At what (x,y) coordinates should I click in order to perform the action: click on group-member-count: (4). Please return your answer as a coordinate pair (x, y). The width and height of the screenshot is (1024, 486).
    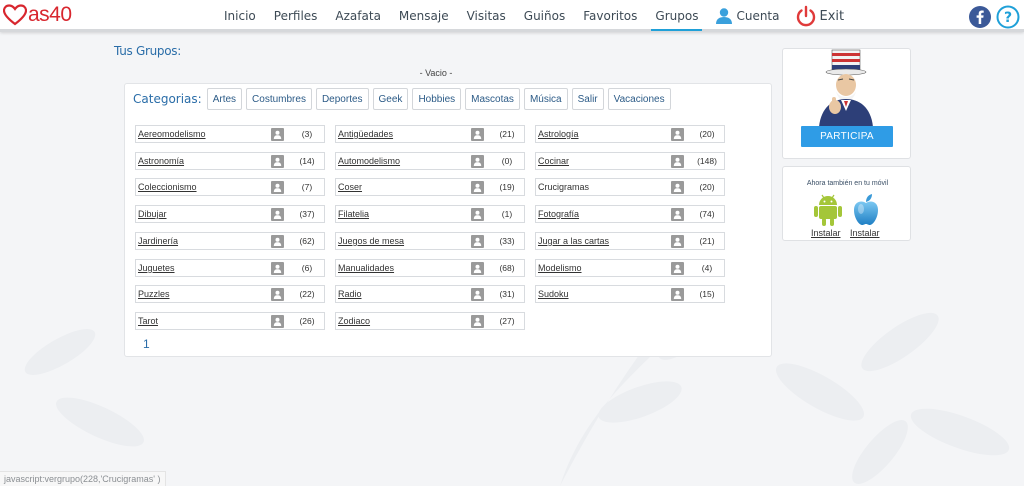
    Looking at the image, I should click on (707, 268).